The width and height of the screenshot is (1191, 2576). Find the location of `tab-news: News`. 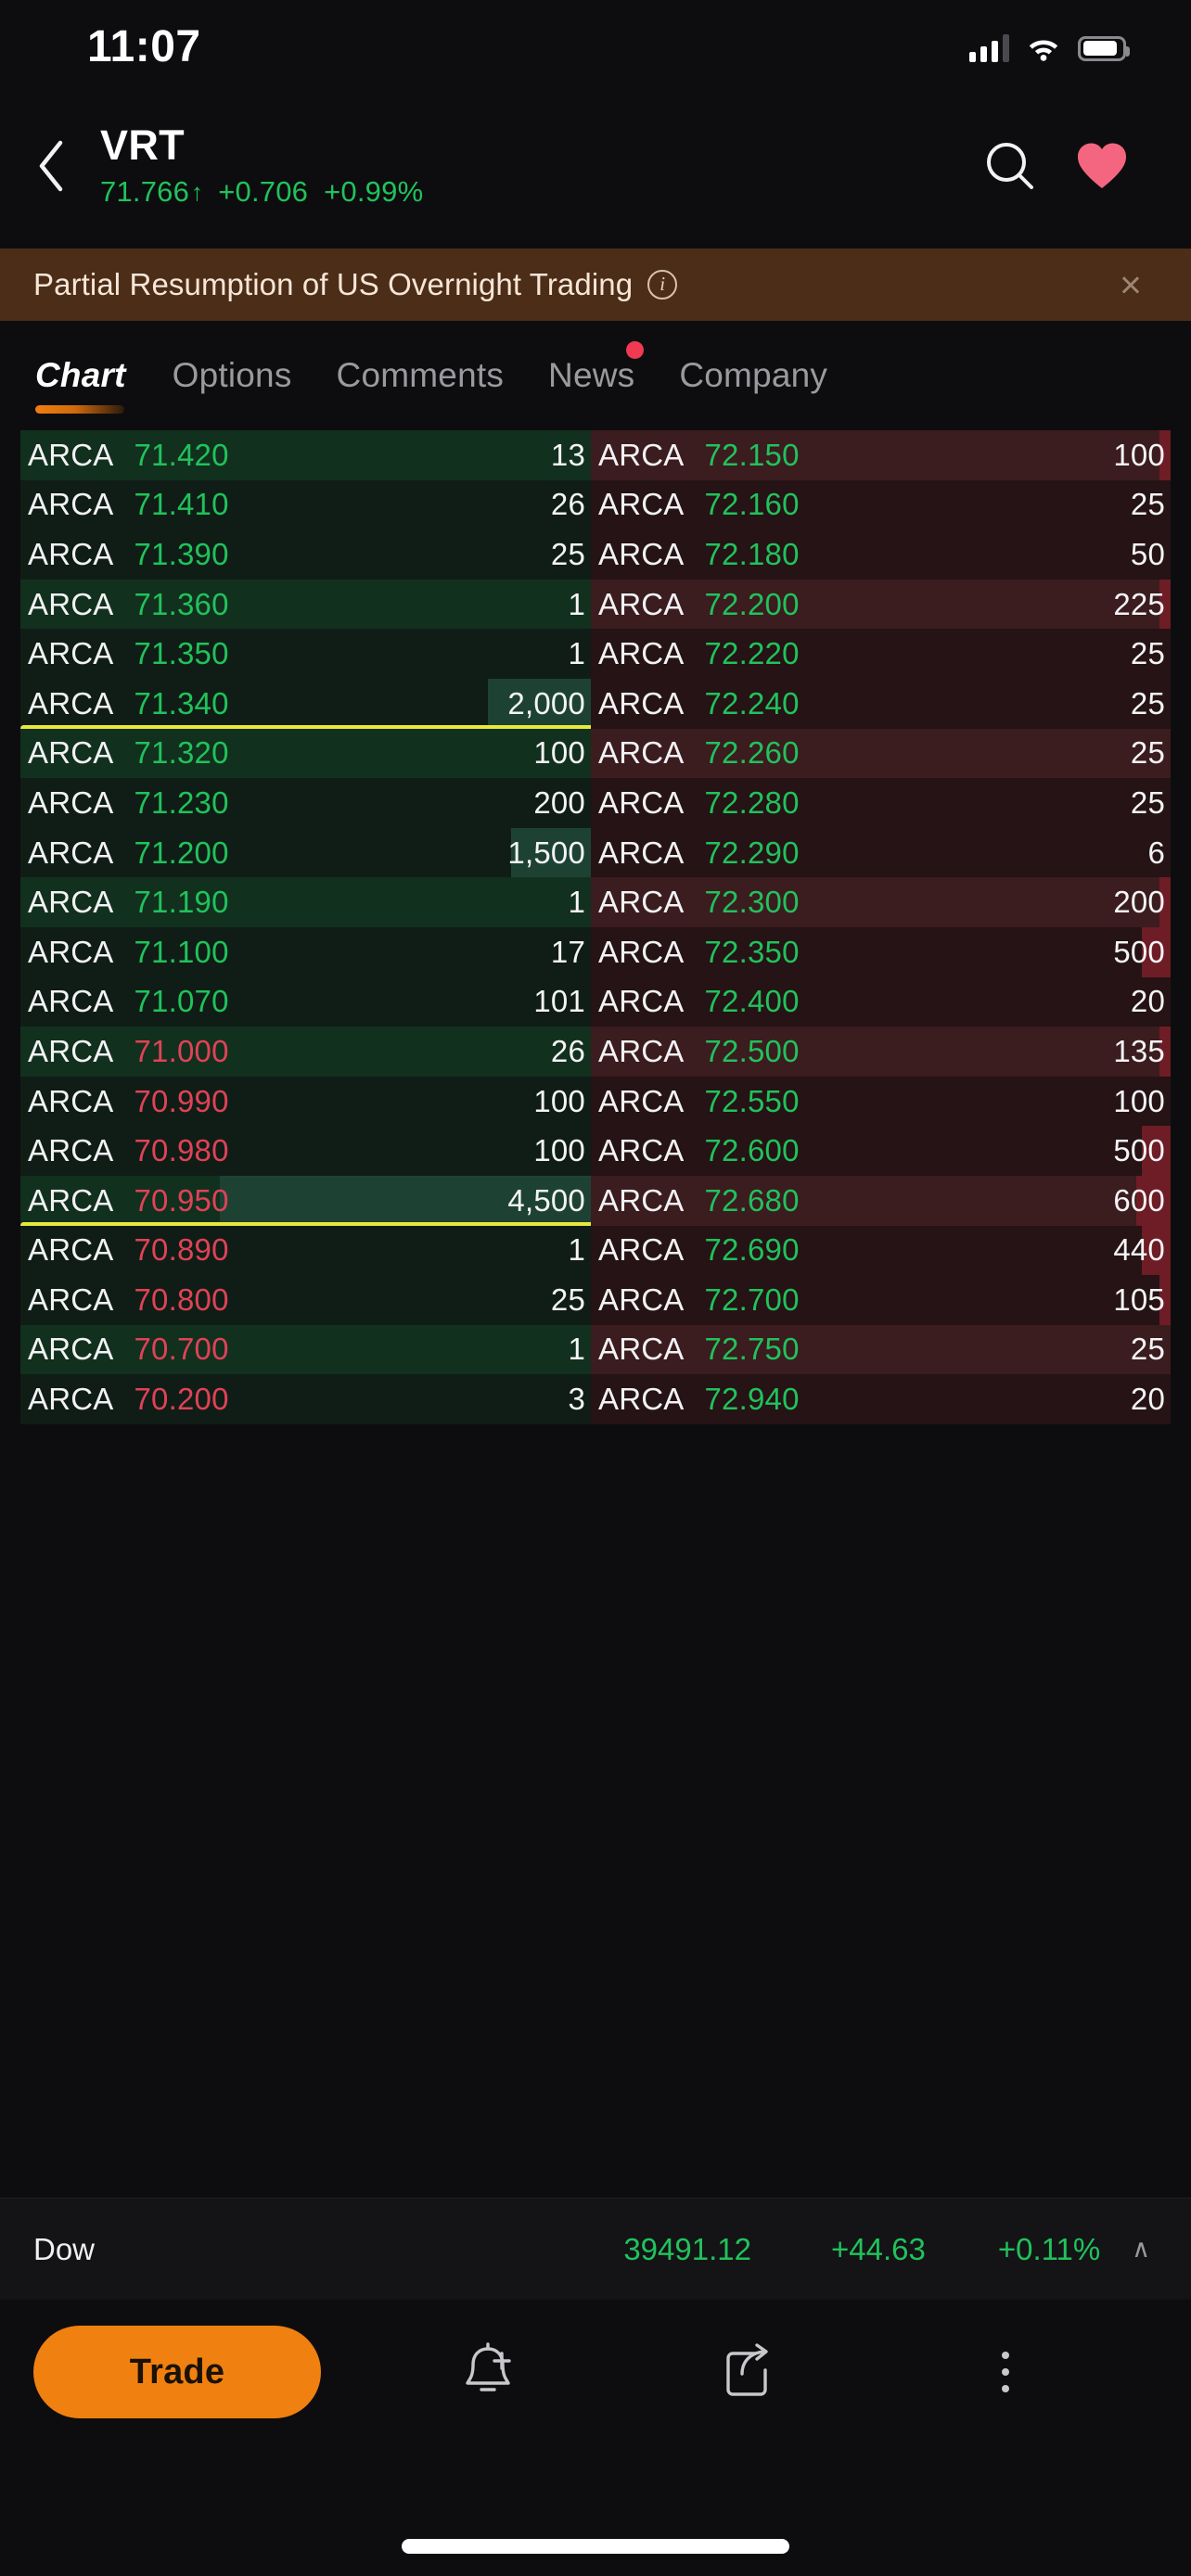

tab-news: News is located at coordinates (591, 368).